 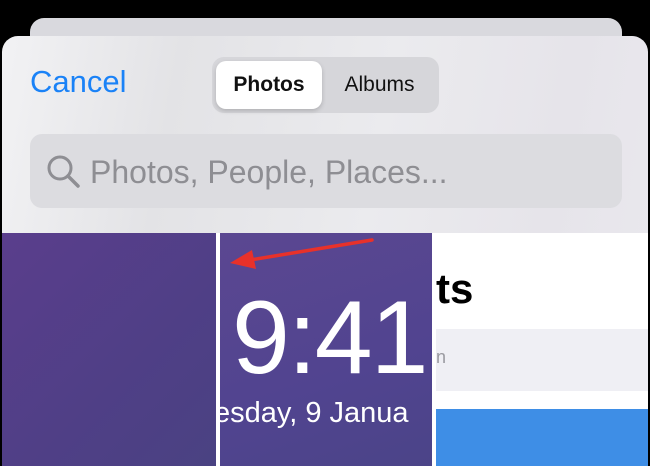 I want to click on screenshot-blue-bar, so click(x=542, y=437).